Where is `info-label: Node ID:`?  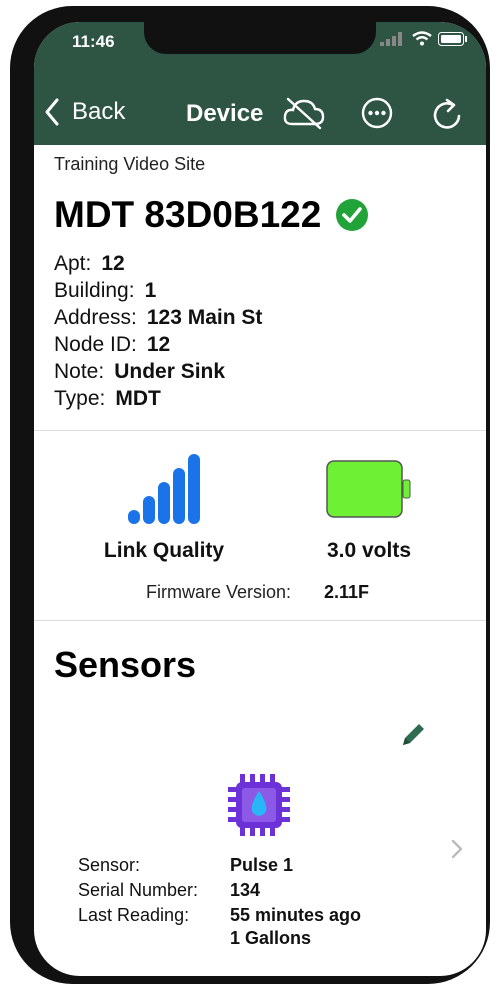
info-label: Node ID: is located at coordinates (95, 344).